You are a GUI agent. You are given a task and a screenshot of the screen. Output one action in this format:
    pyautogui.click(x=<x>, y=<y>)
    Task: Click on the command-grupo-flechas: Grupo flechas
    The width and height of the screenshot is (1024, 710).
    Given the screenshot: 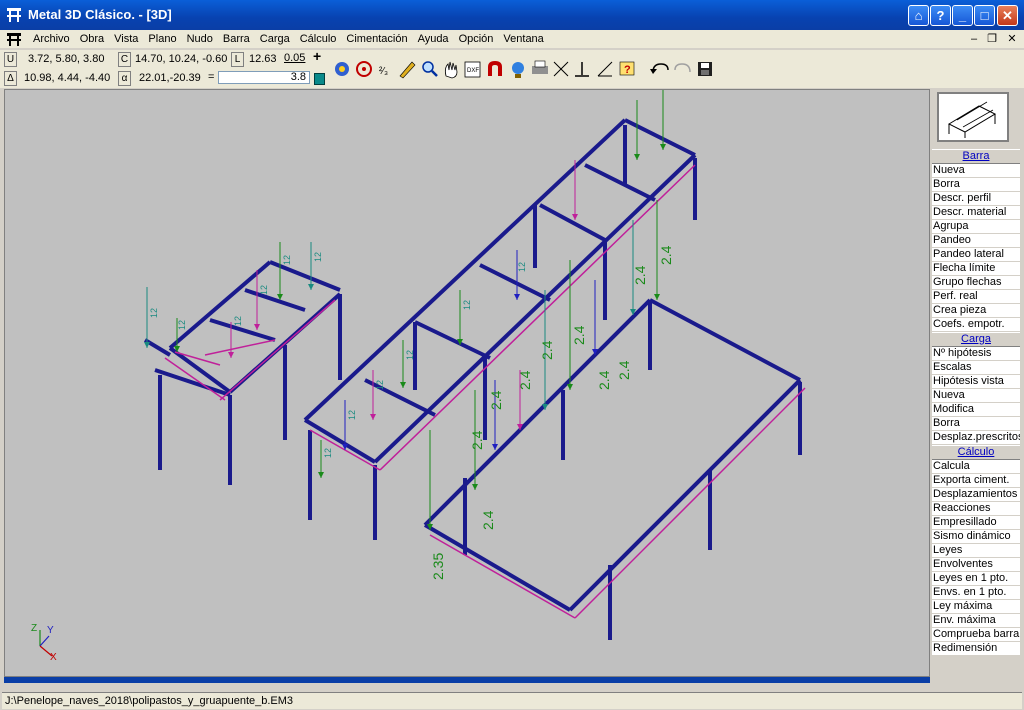 What is the action you would take?
    pyautogui.click(x=976, y=283)
    